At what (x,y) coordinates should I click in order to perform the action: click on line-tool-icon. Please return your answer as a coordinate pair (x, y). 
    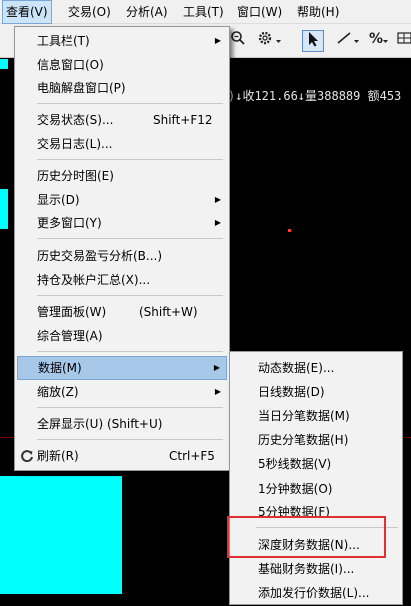
    Looking at the image, I should click on (349, 41).